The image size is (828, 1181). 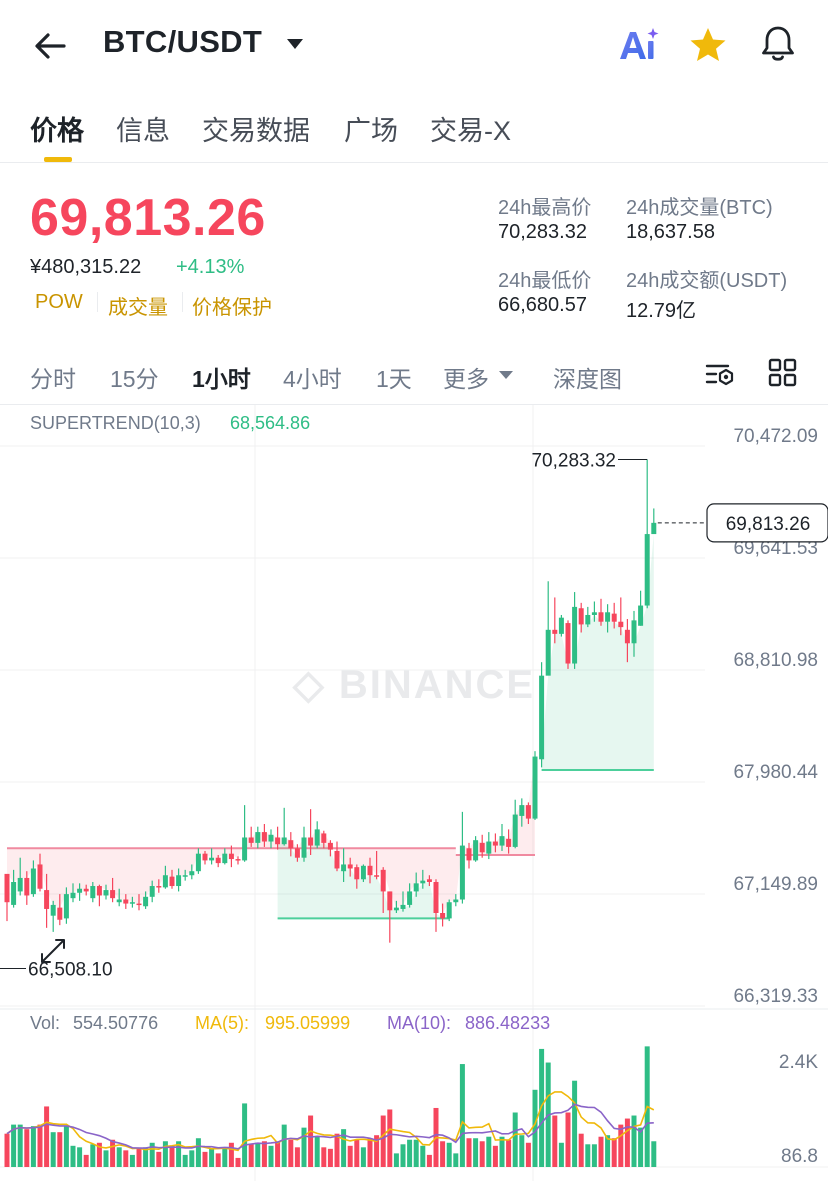 What do you see at coordinates (587, 377) in the screenshot?
I see `depth-chart-tab: 深度图` at bounding box center [587, 377].